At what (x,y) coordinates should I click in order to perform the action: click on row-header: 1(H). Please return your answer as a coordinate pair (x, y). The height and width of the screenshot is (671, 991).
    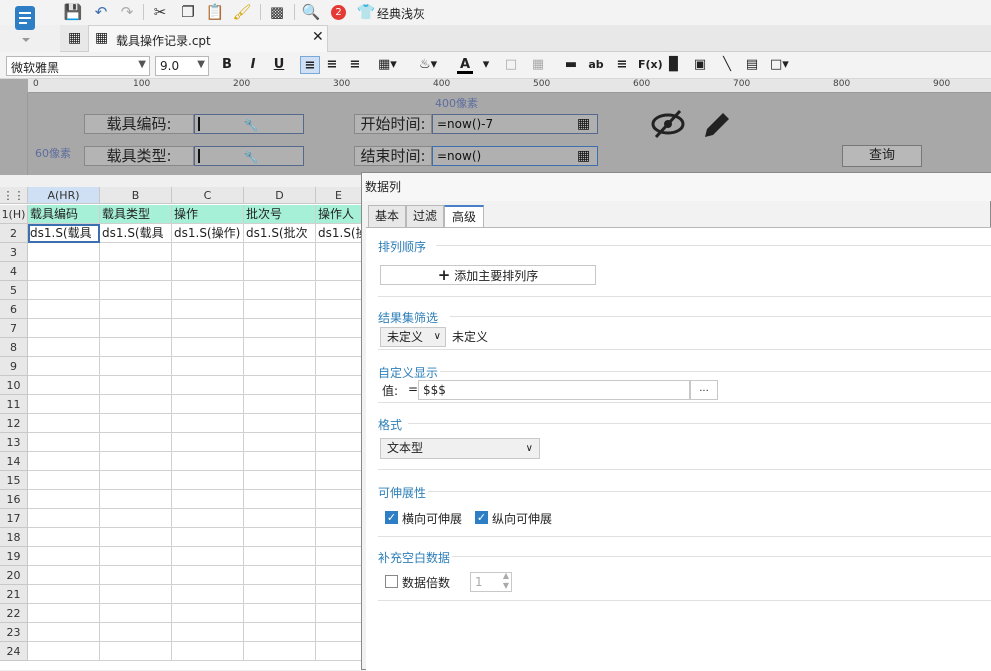
    Looking at the image, I should click on (14, 214).